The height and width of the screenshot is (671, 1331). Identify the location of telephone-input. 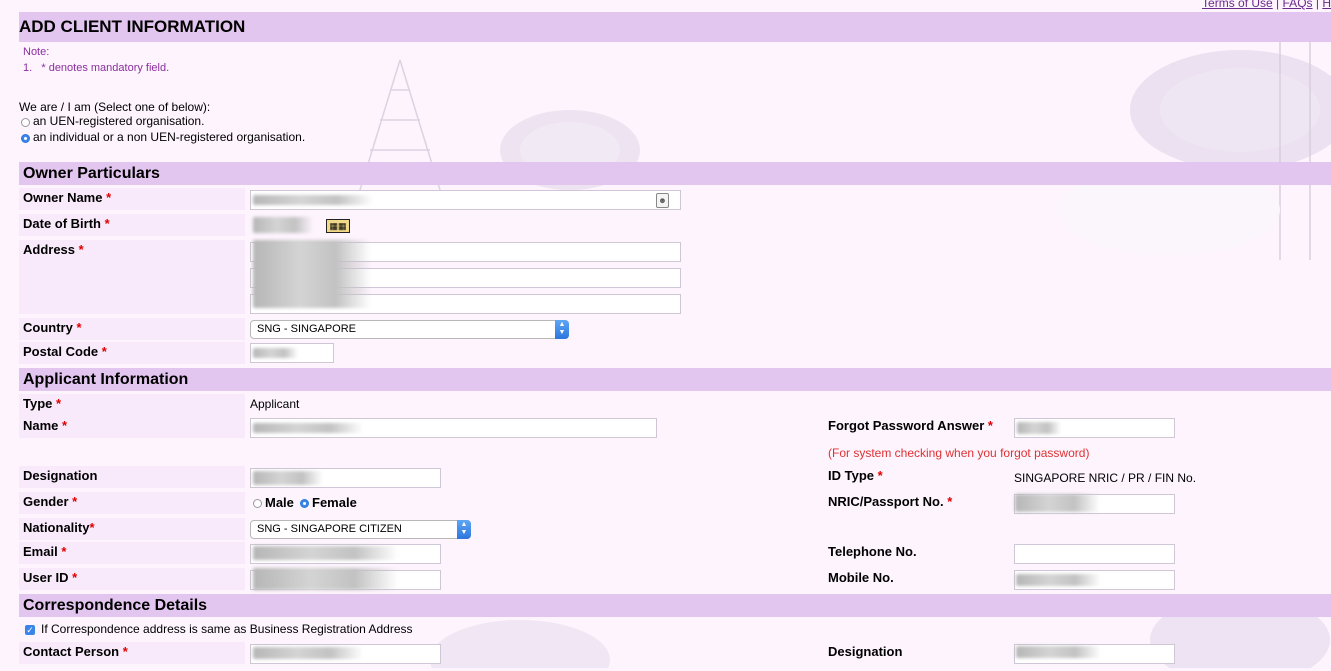
(1094, 554).